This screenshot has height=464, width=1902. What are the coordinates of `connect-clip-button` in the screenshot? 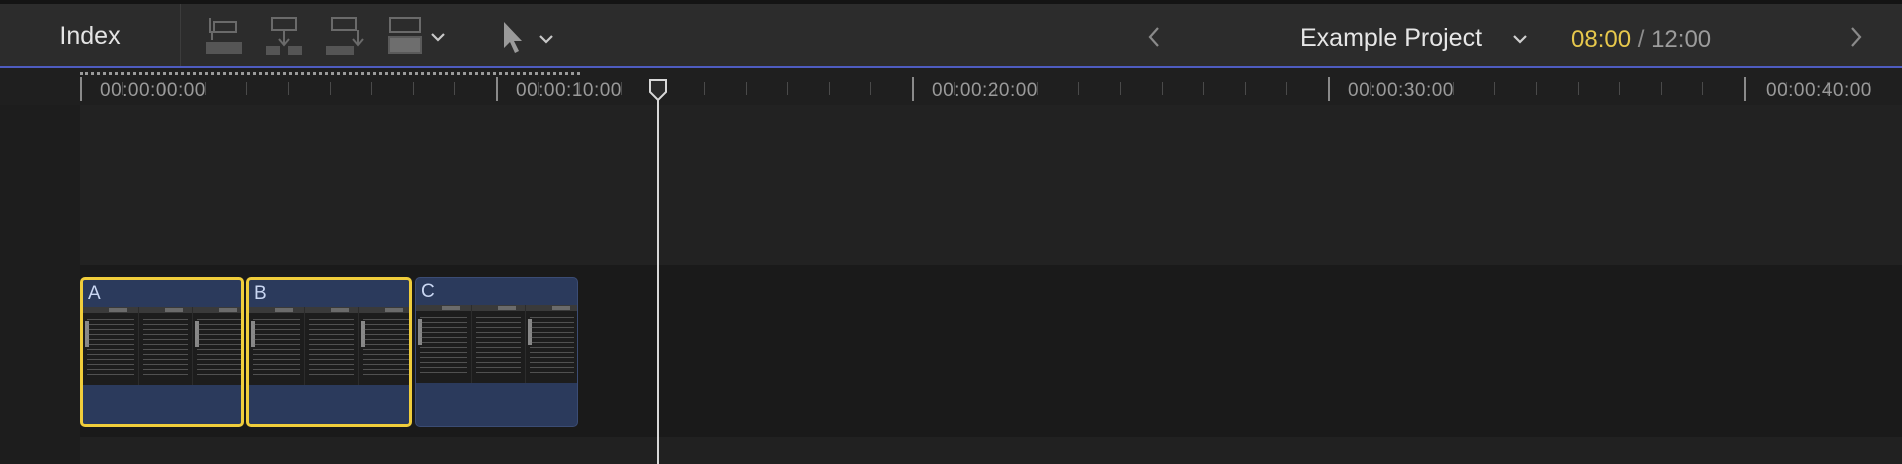 It's located at (225, 36).